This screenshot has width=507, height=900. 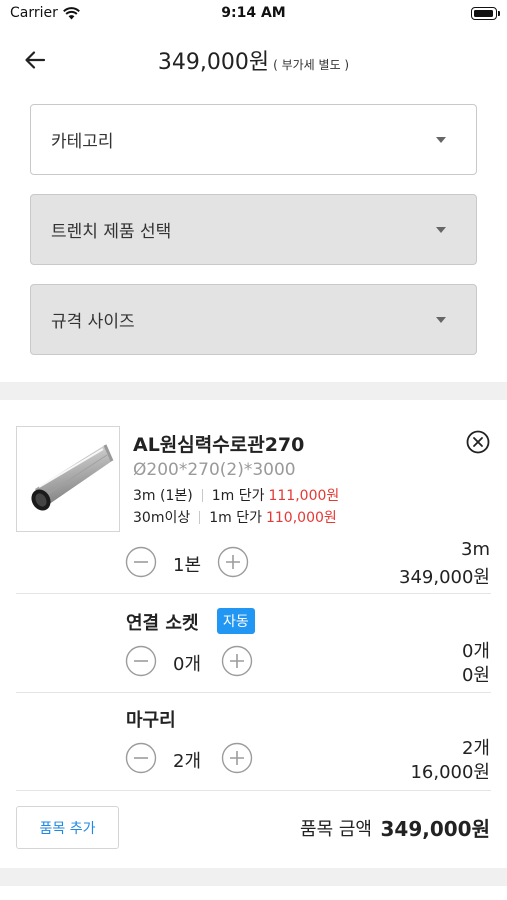 What do you see at coordinates (444, 577) in the screenshot?
I see `product-subtotal: 349,000원` at bounding box center [444, 577].